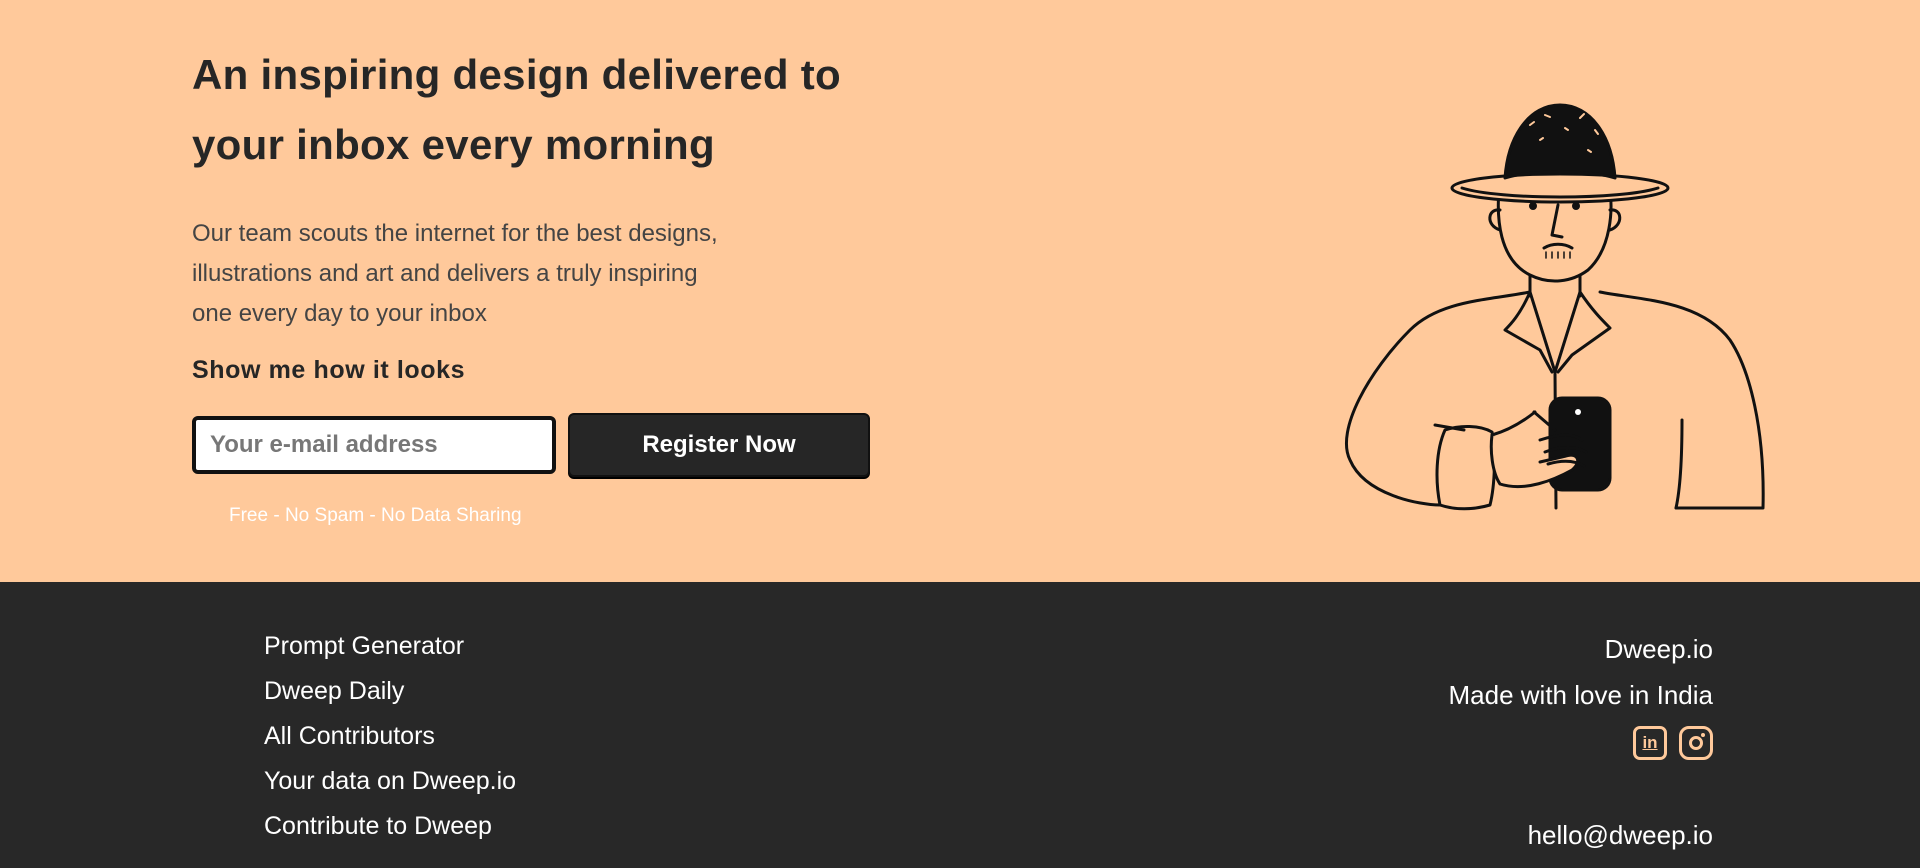 The height and width of the screenshot is (868, 1920). Describe the element at coordinates (1620, 835) in the screenshot. I see `contact-email-link: hello@dweep.io` at that location.